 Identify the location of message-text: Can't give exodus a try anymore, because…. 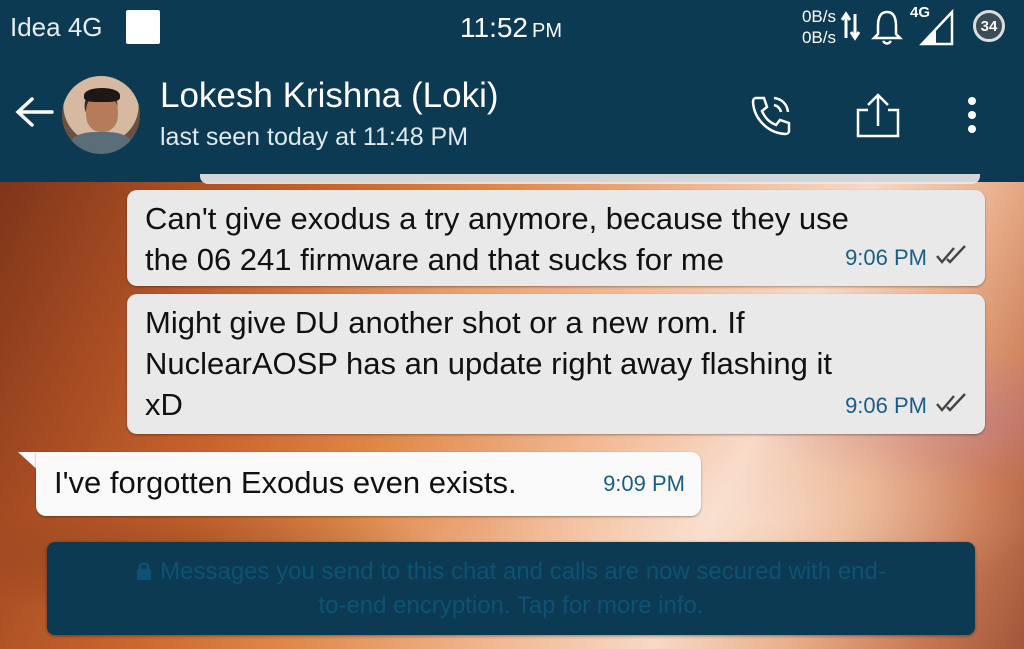
(497, 239).